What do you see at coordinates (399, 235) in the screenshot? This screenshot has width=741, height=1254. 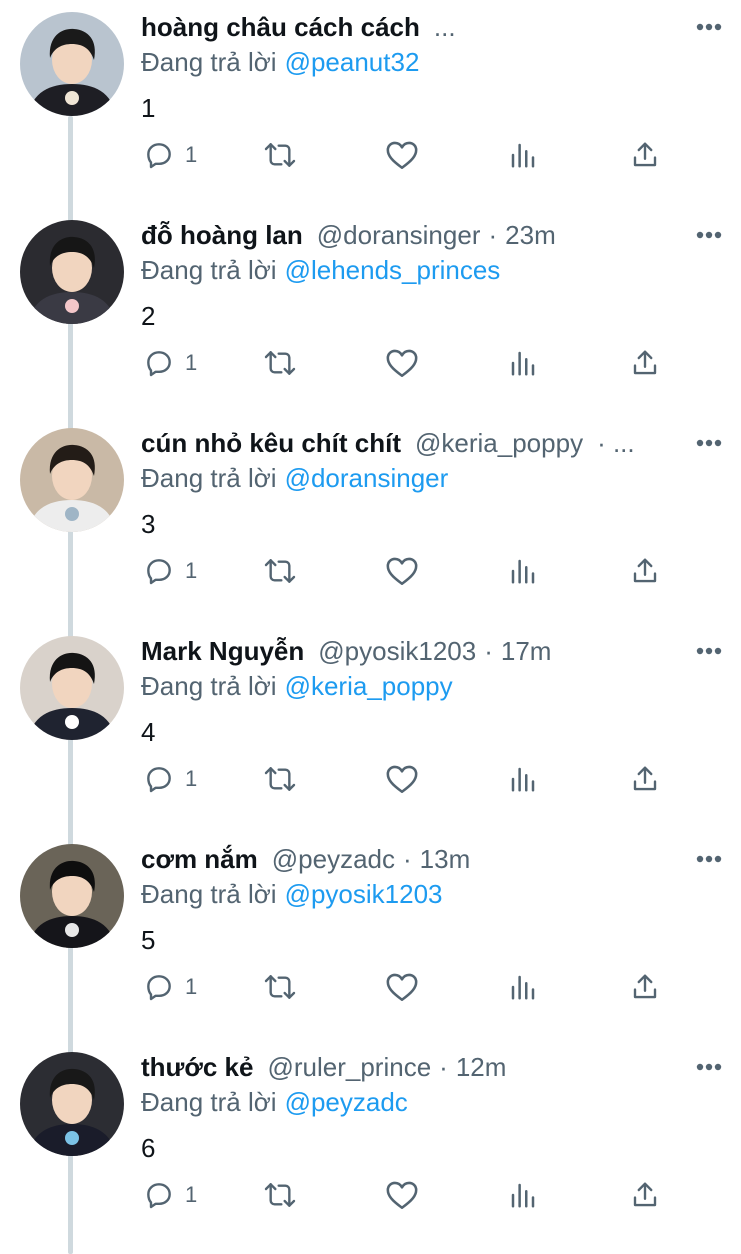 I see `user-handle: @doransinger` at bounding box center [399, 235].